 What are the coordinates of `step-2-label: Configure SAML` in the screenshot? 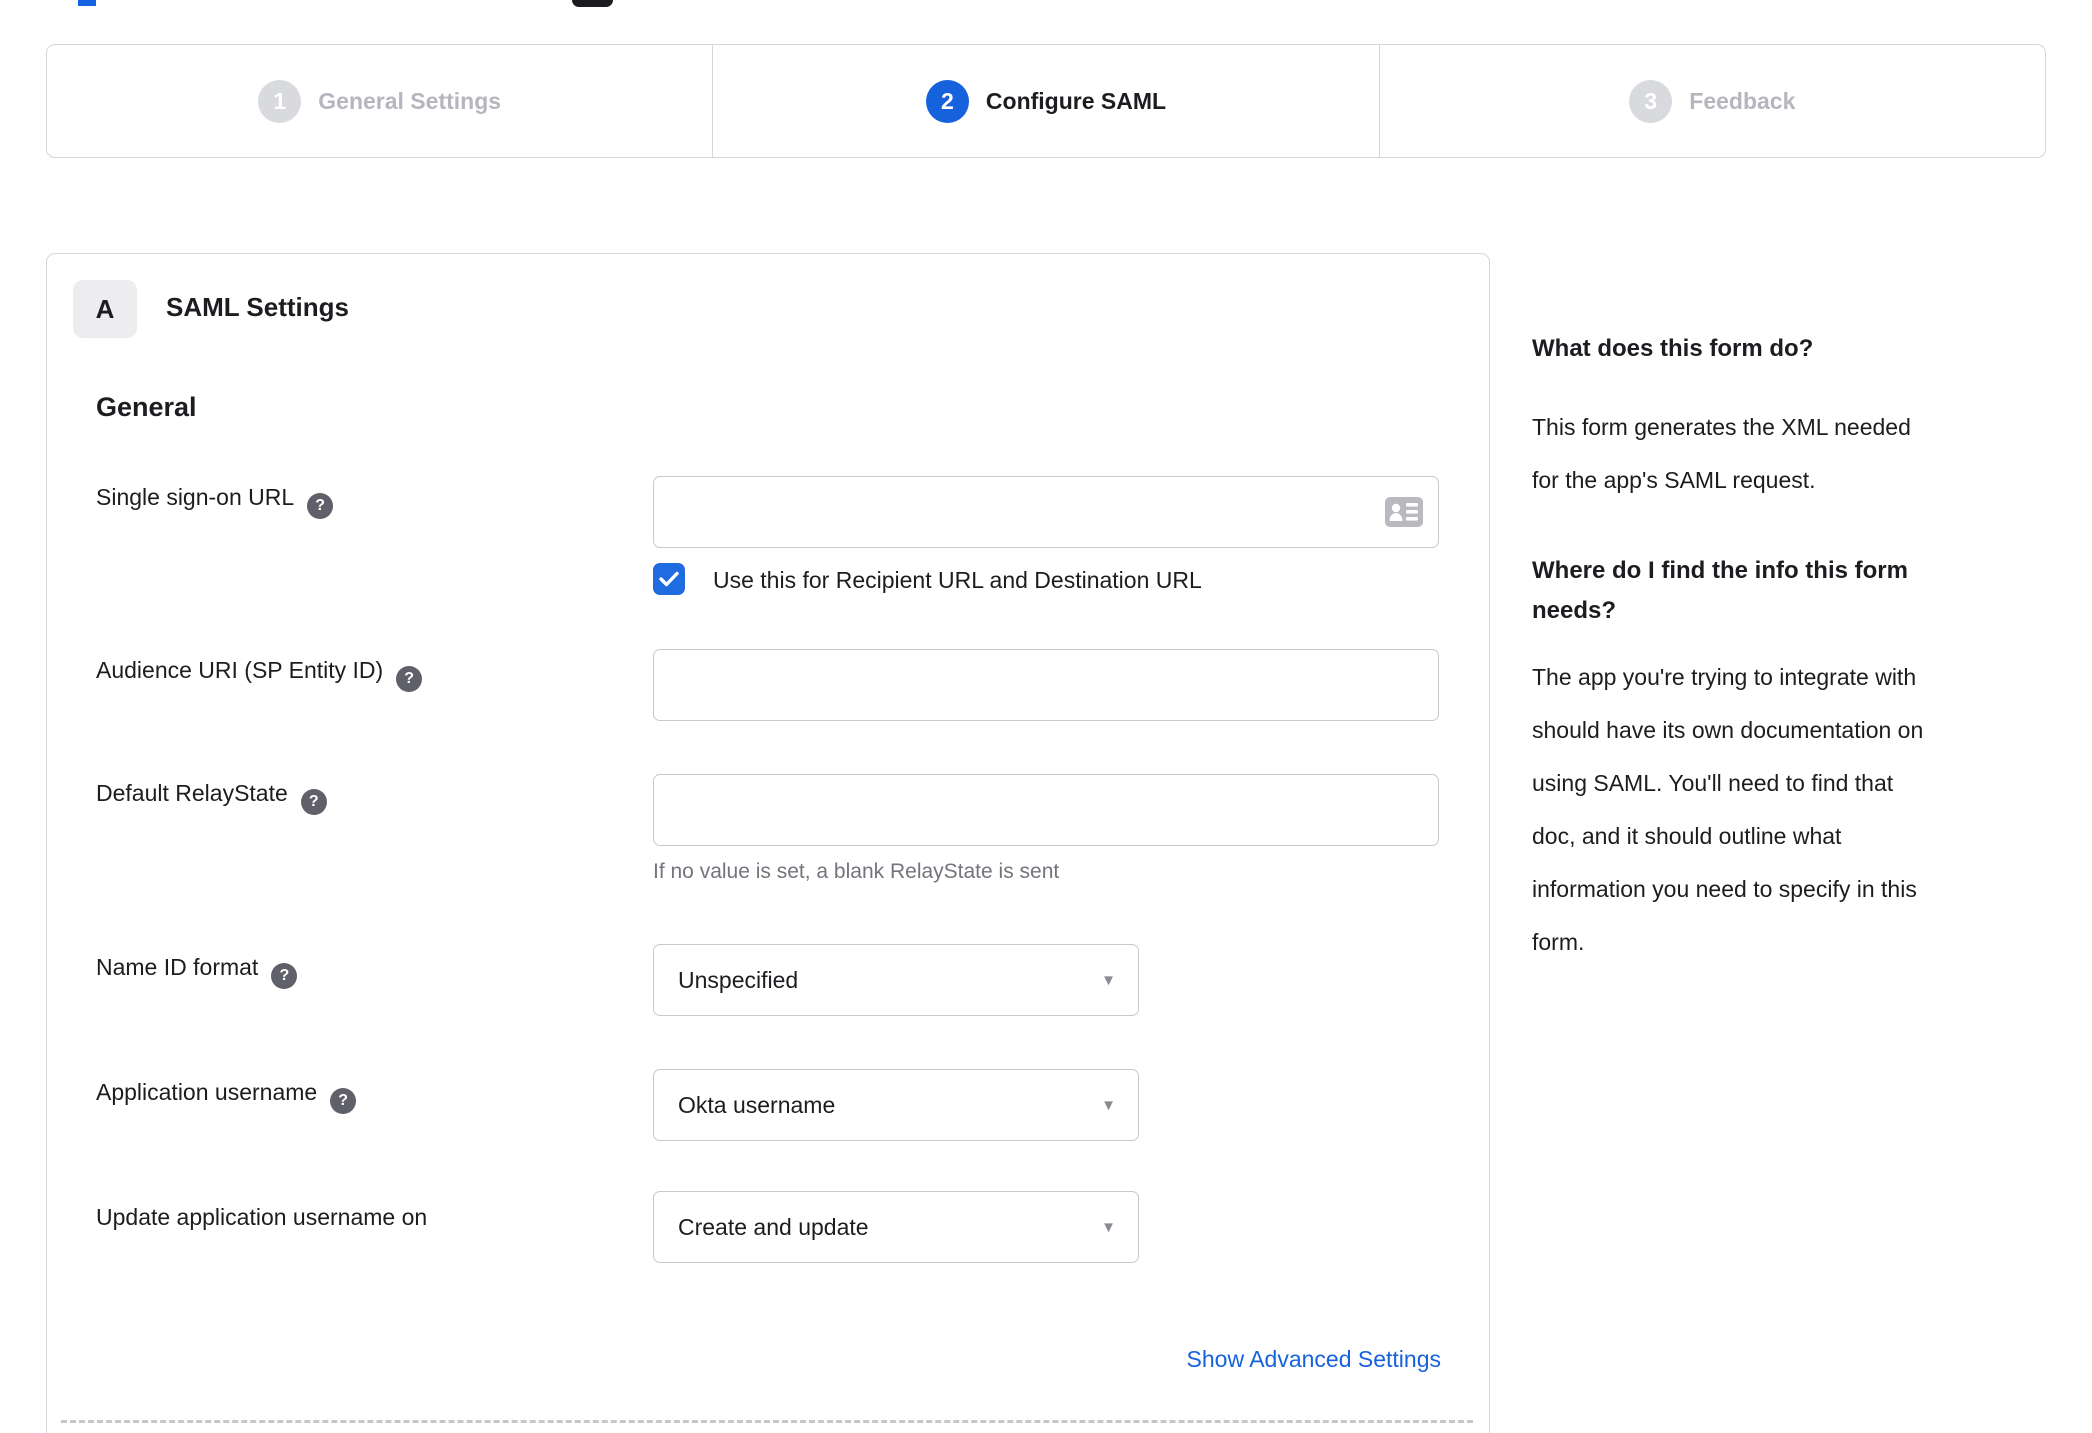 It's located at (1076, 100).